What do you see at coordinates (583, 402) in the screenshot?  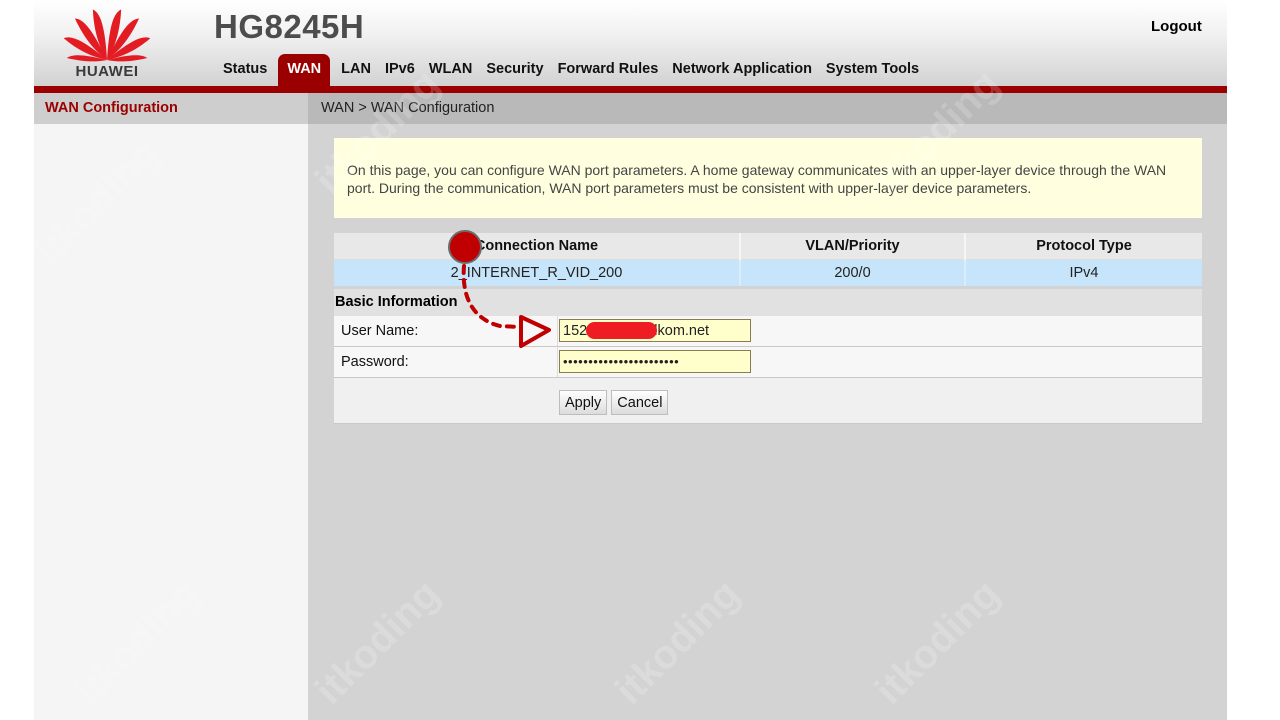 I see `apply-button: Apply` at bounding box center [583, 402].